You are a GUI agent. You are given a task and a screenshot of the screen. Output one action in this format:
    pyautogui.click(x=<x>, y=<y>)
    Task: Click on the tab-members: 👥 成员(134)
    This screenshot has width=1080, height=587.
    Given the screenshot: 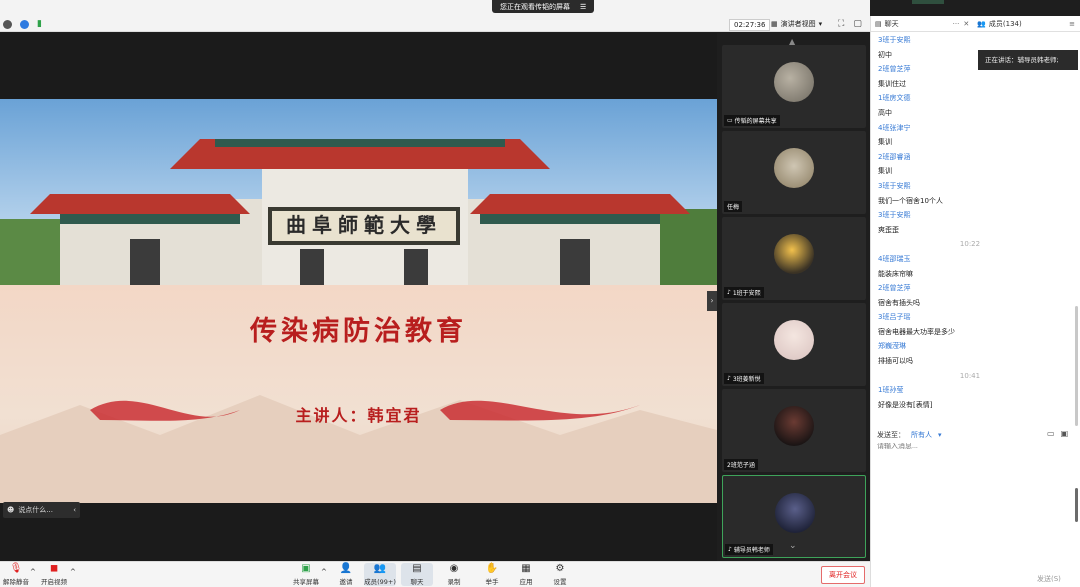 What is the action you would take?
    pyautogui.click(x=999, y=24)
    